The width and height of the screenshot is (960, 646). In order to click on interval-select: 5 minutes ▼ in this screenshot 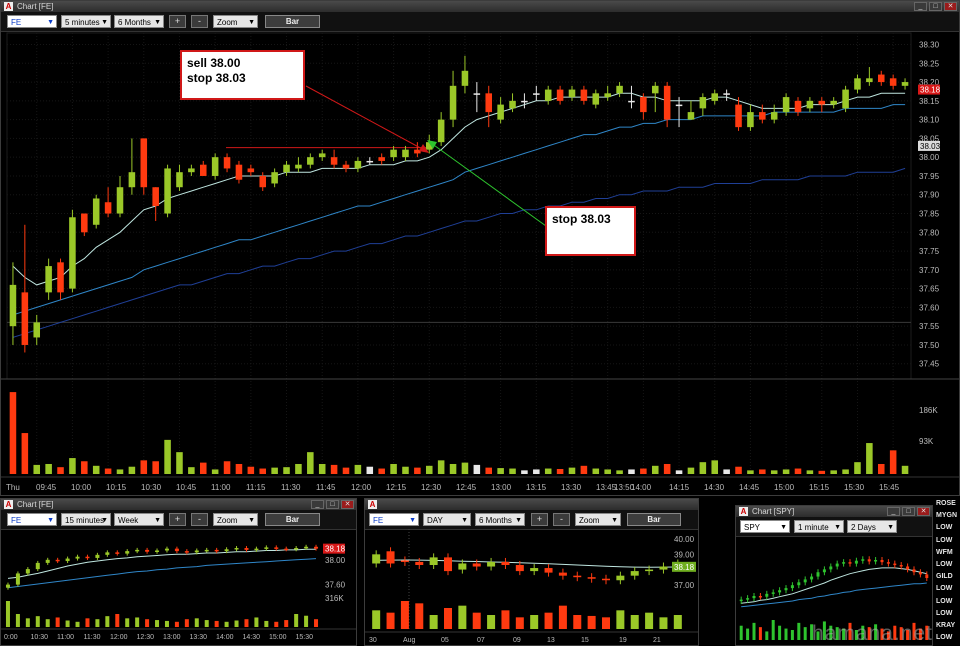, I will do `click(86, 21)`.